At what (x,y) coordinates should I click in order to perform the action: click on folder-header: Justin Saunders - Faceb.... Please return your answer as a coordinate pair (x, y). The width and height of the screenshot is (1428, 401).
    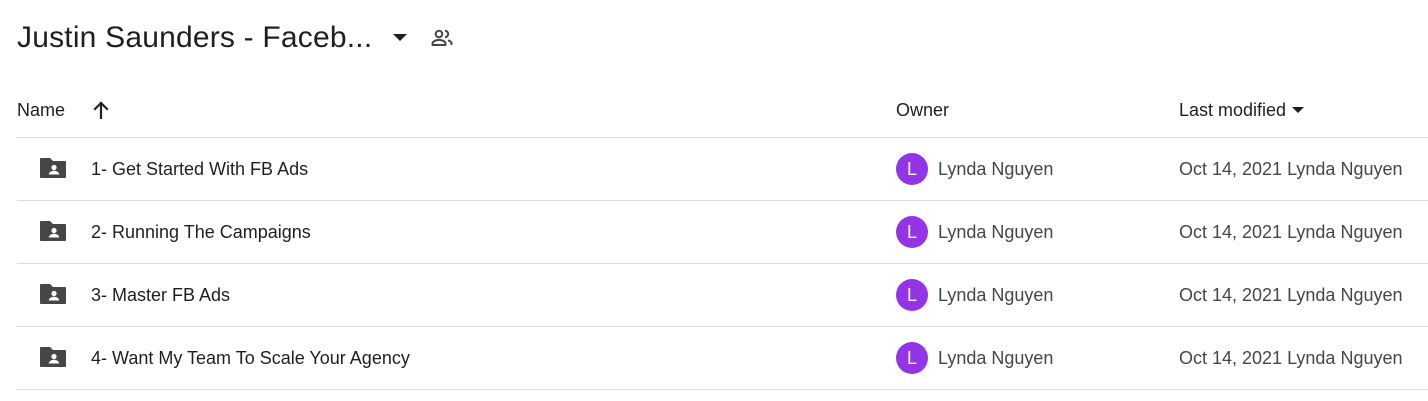
    Looking at the image, I should click on (238, 38).